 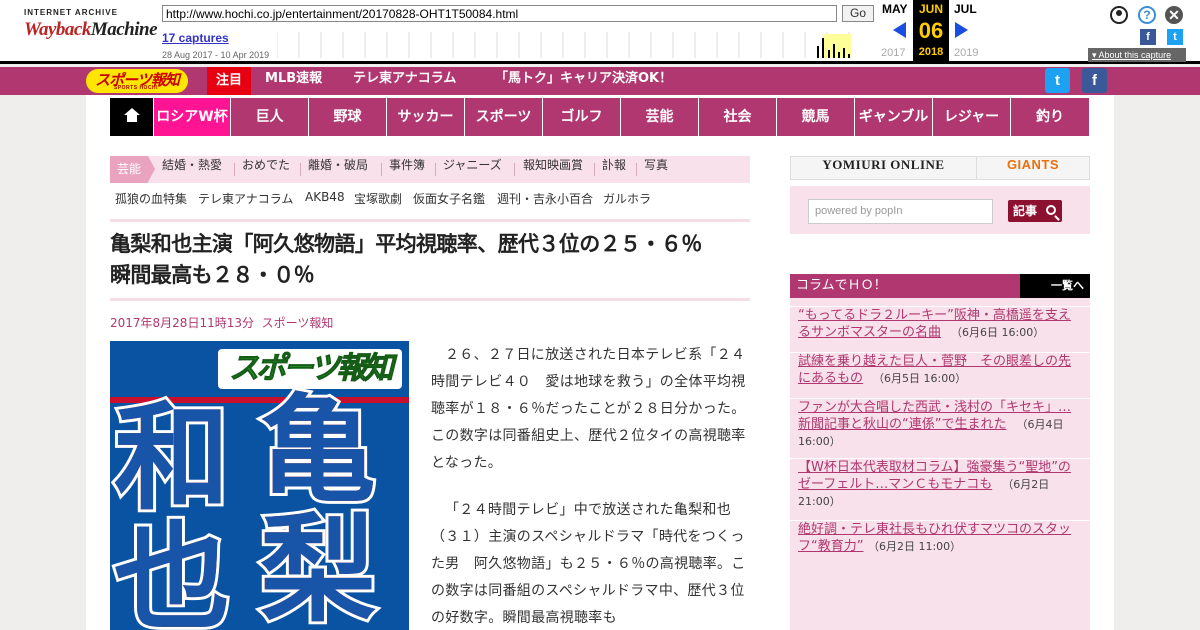 I want to click on search-button: 記事, so click(x=1035, y=211).